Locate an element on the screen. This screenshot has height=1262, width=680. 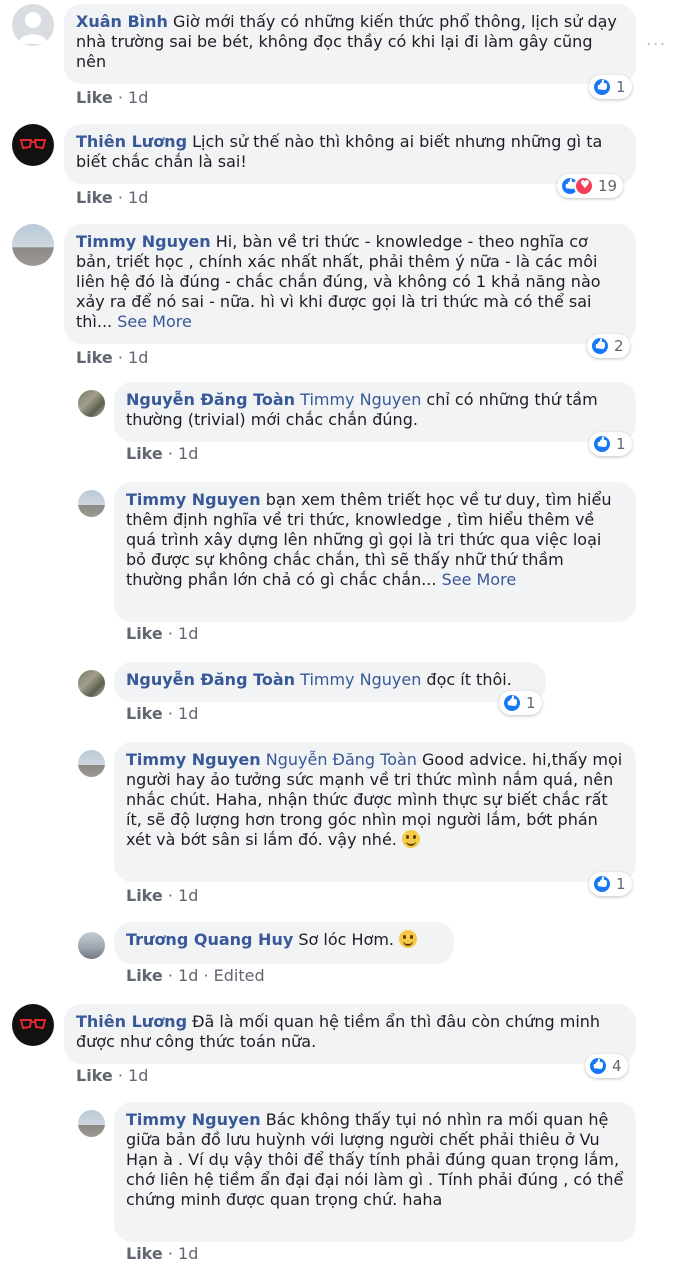
grin-emoji-icon is located at coordinates (408, 939).